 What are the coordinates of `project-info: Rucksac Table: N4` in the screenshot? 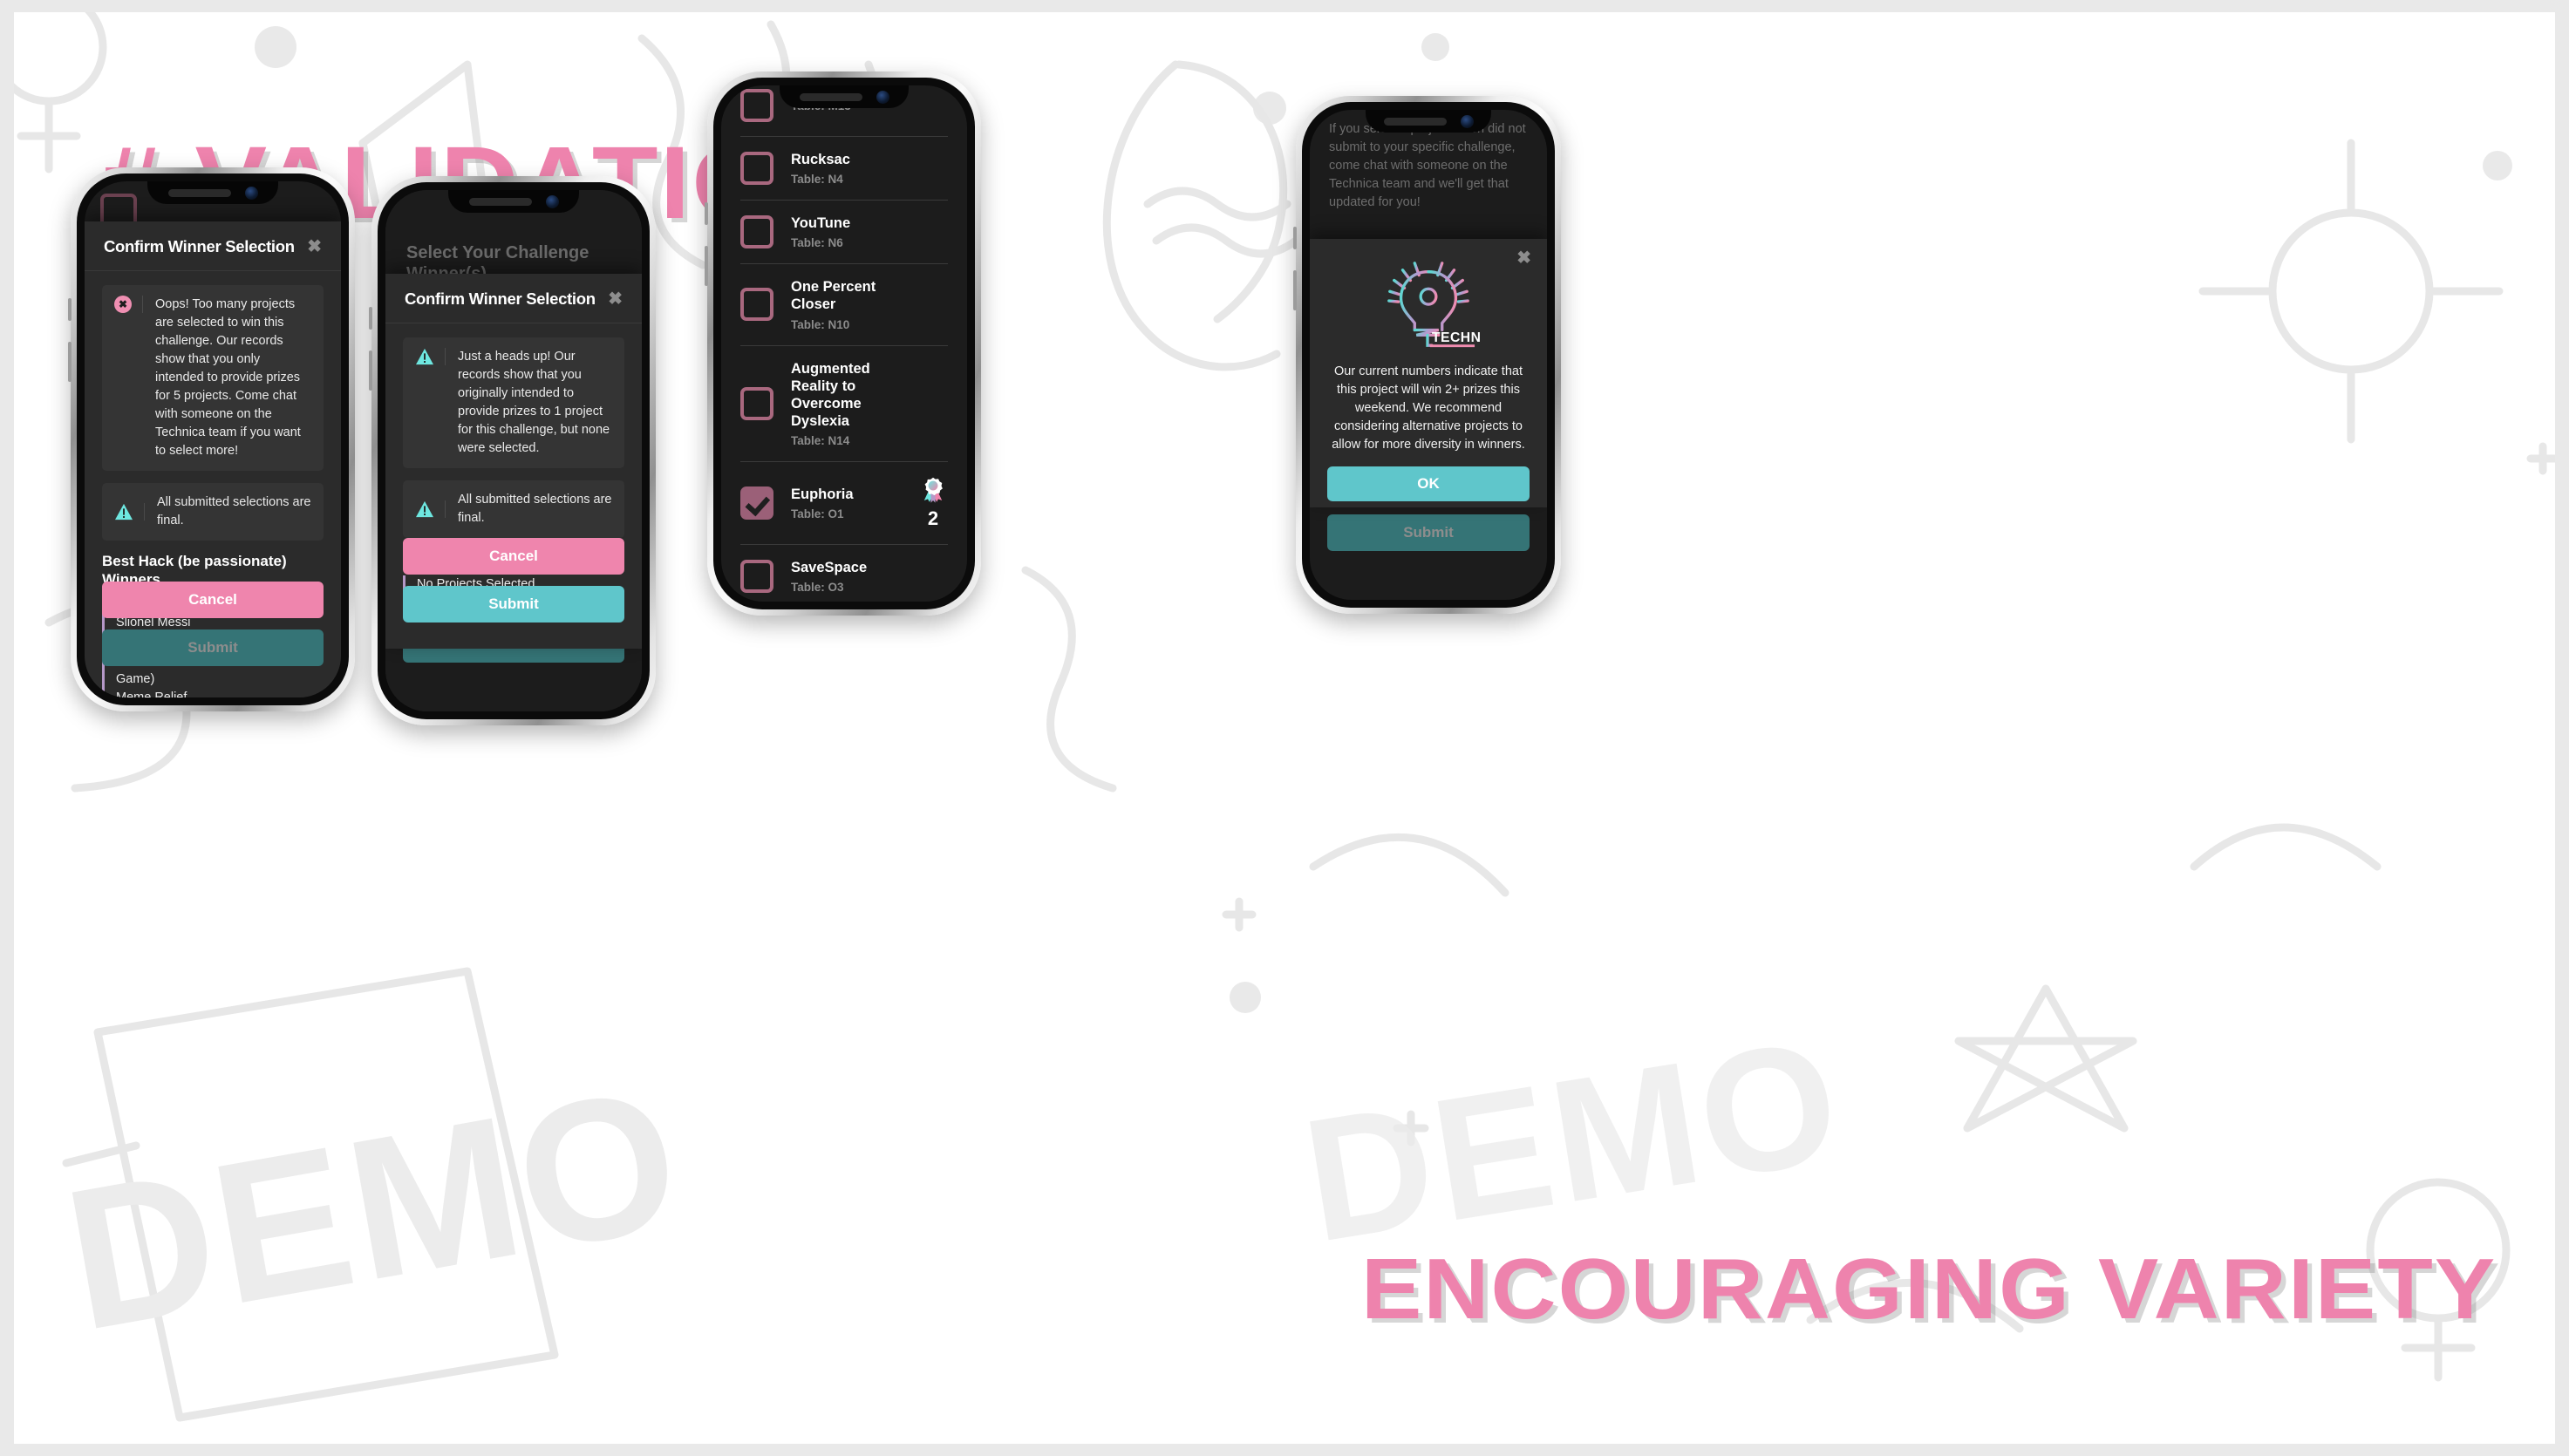 It's located at (860, 168).